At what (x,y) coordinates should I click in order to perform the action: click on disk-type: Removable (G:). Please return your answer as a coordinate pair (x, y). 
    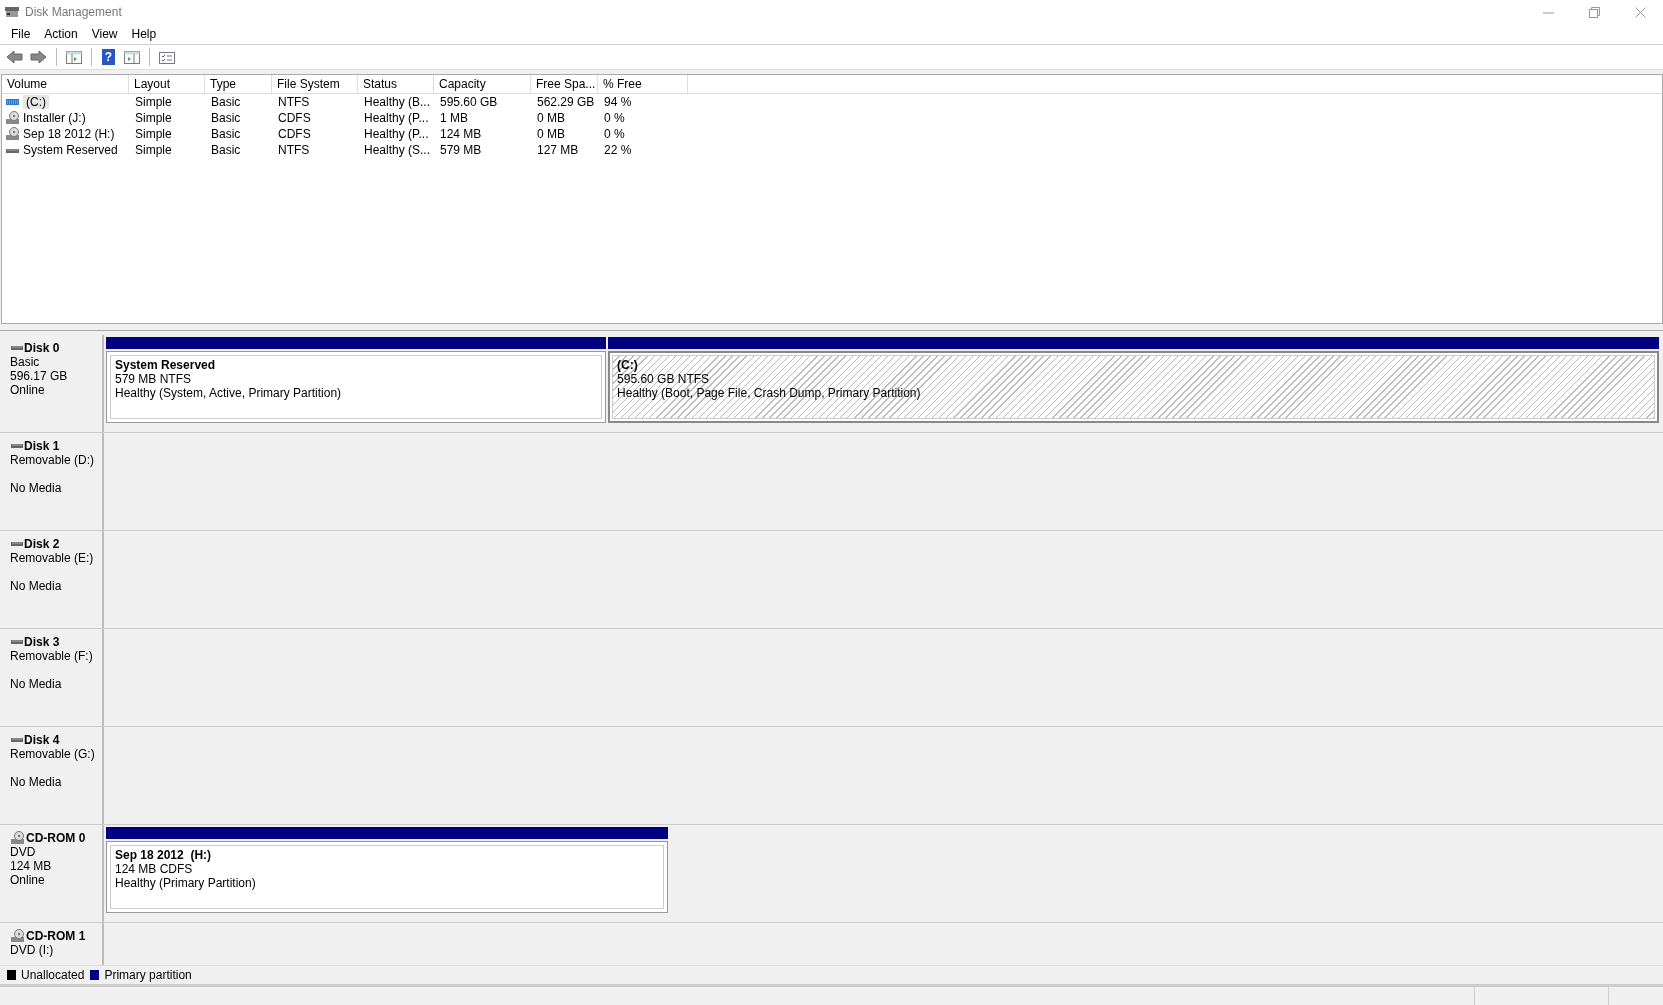
    Looking at the image, I should click on (53, 754).